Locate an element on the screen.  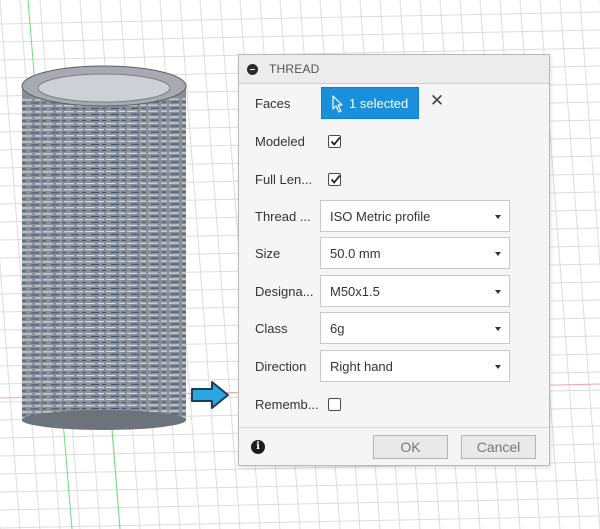
y-axis-line-lower is located at coordinates (116, 479).